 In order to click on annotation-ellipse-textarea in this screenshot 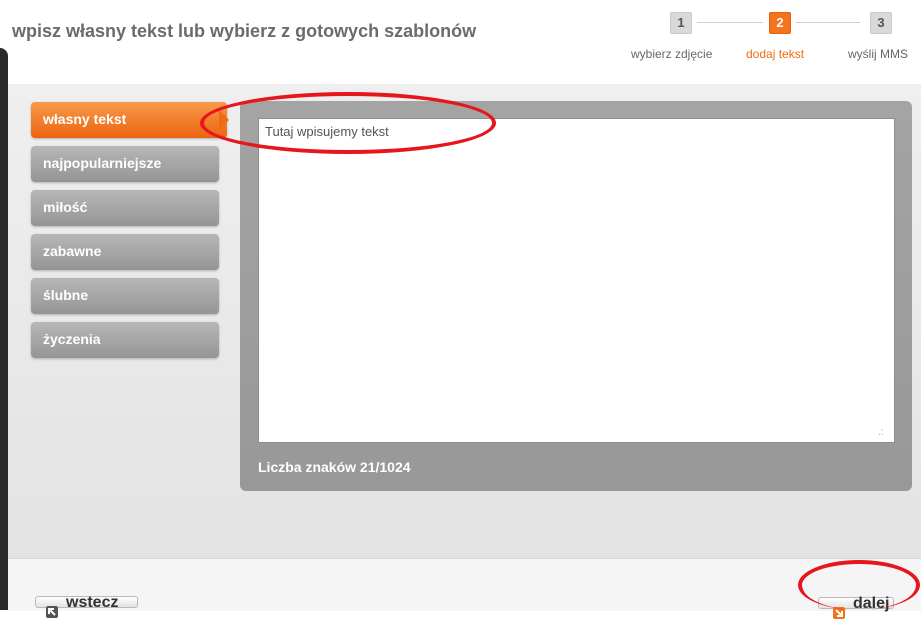, I will do `click(348, 123)`.